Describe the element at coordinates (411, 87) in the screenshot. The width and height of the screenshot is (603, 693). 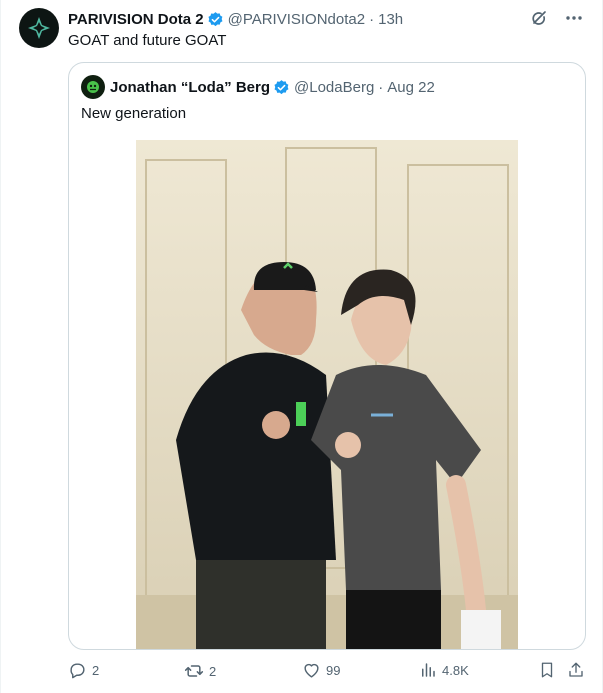
I see `quoted-tweet-date: Aug 22` at that location.